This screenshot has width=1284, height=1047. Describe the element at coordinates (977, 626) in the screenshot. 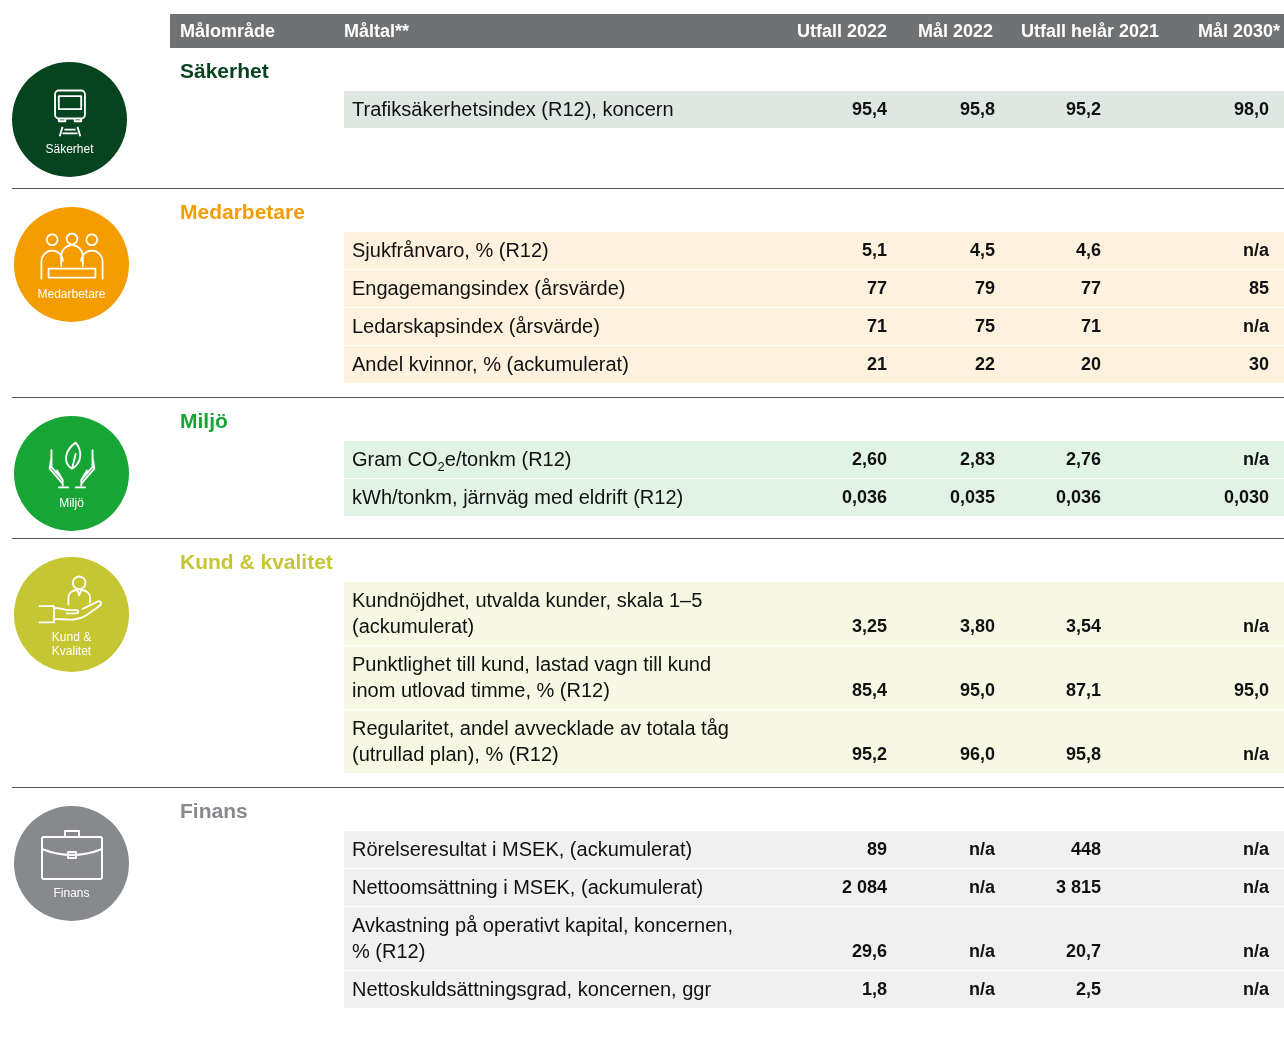

I see `value-cell-text: 3,80` at that location.